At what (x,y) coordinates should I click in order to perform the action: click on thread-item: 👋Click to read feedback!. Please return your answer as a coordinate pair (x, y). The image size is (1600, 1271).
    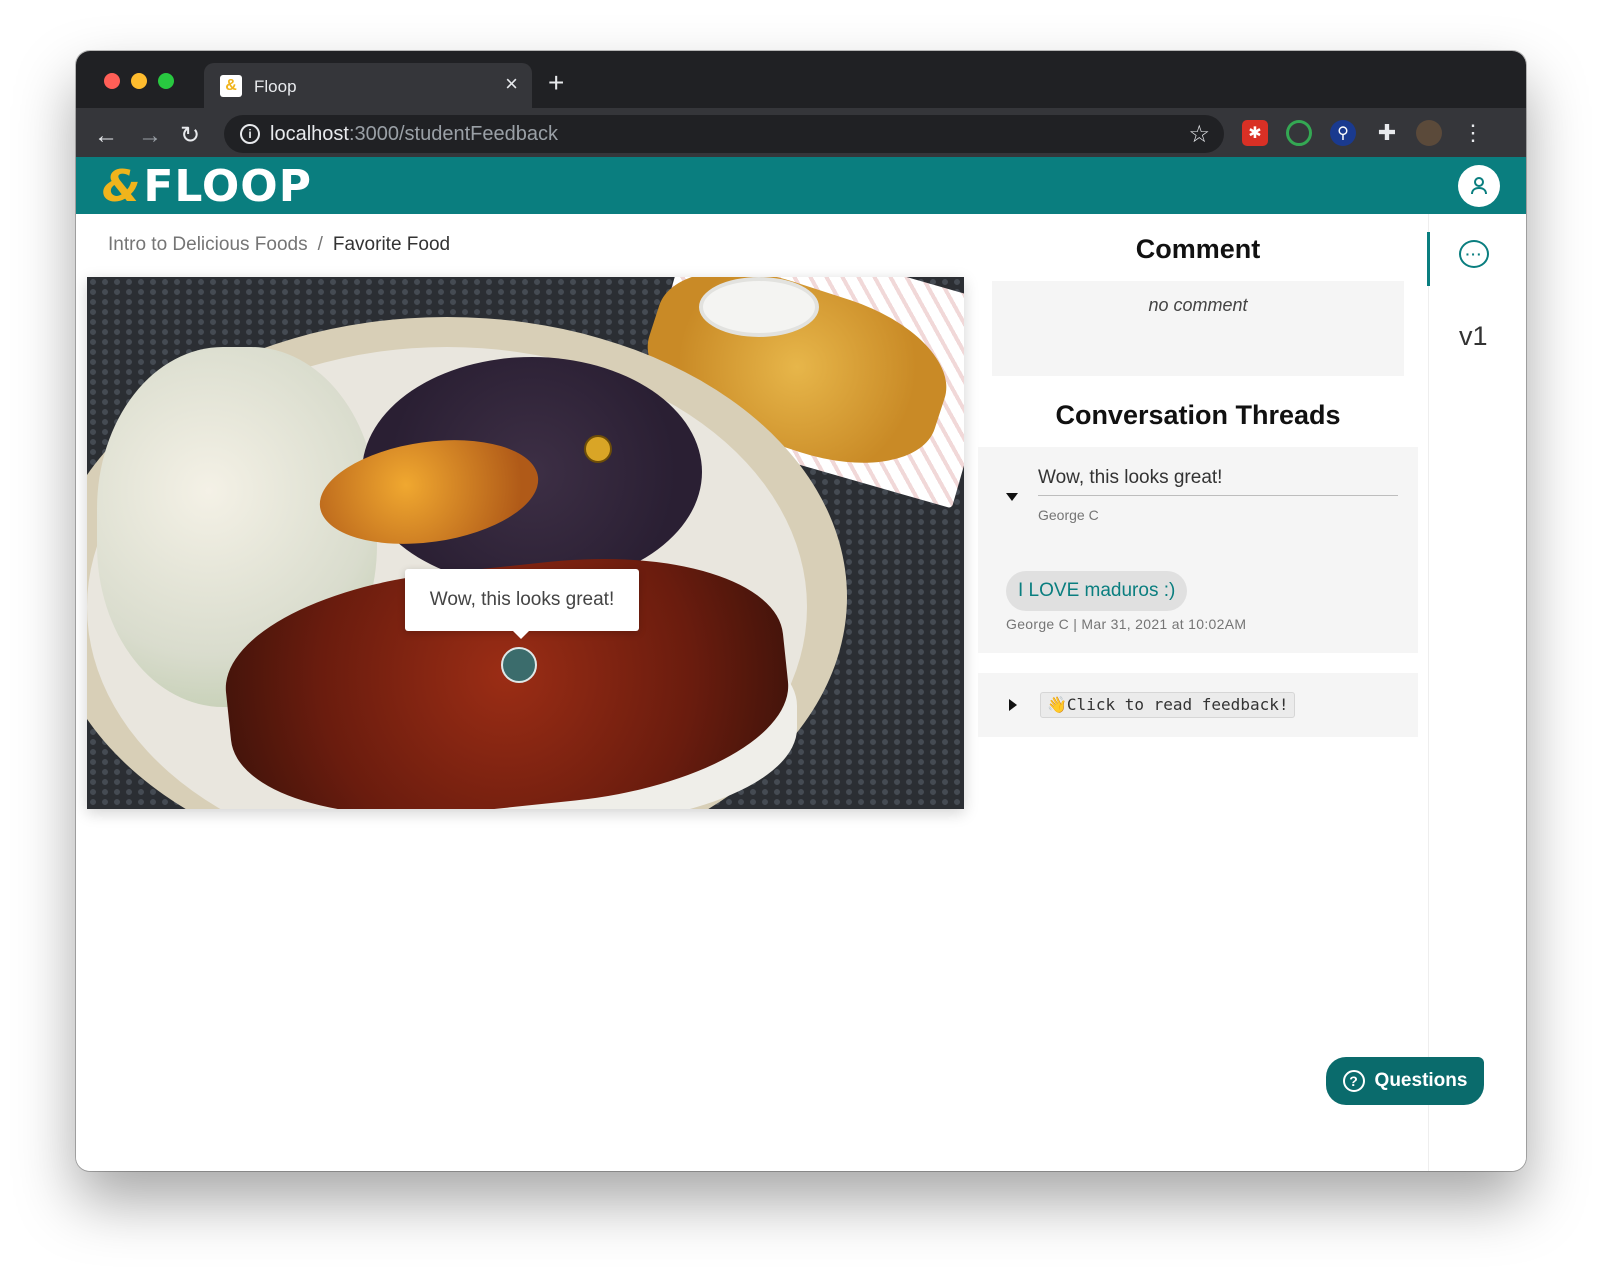
    Looking at the image, I should click on (1198, 705).